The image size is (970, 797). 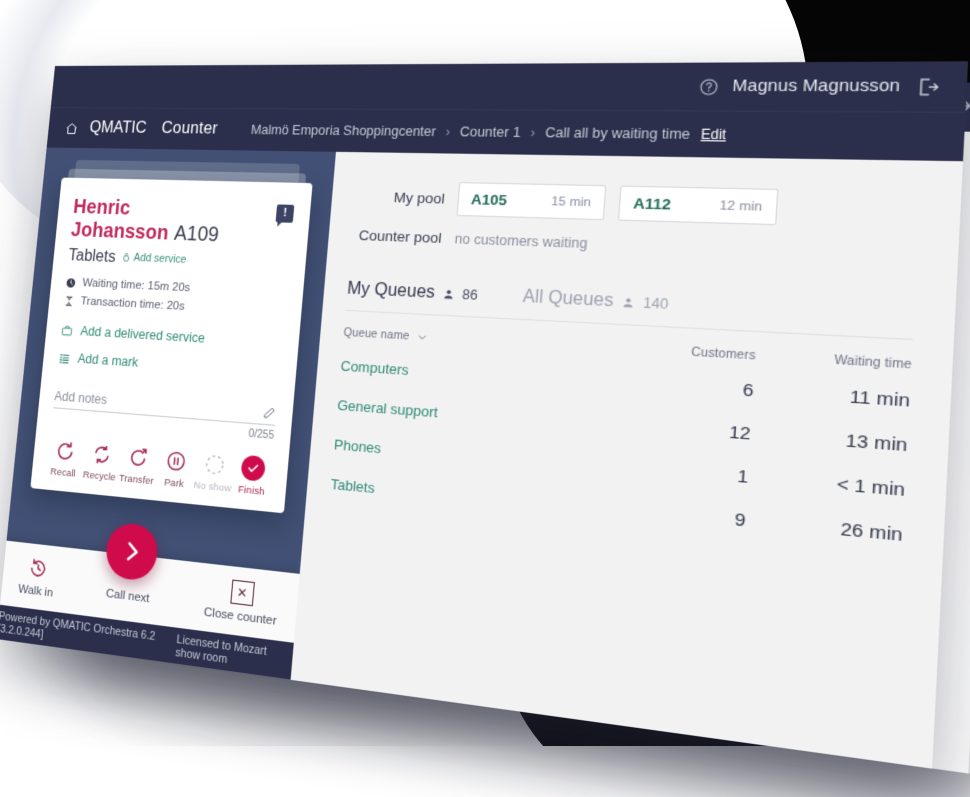 I want to click on column-header-queue-name-label: Queue name, so click(x=376, y=334).